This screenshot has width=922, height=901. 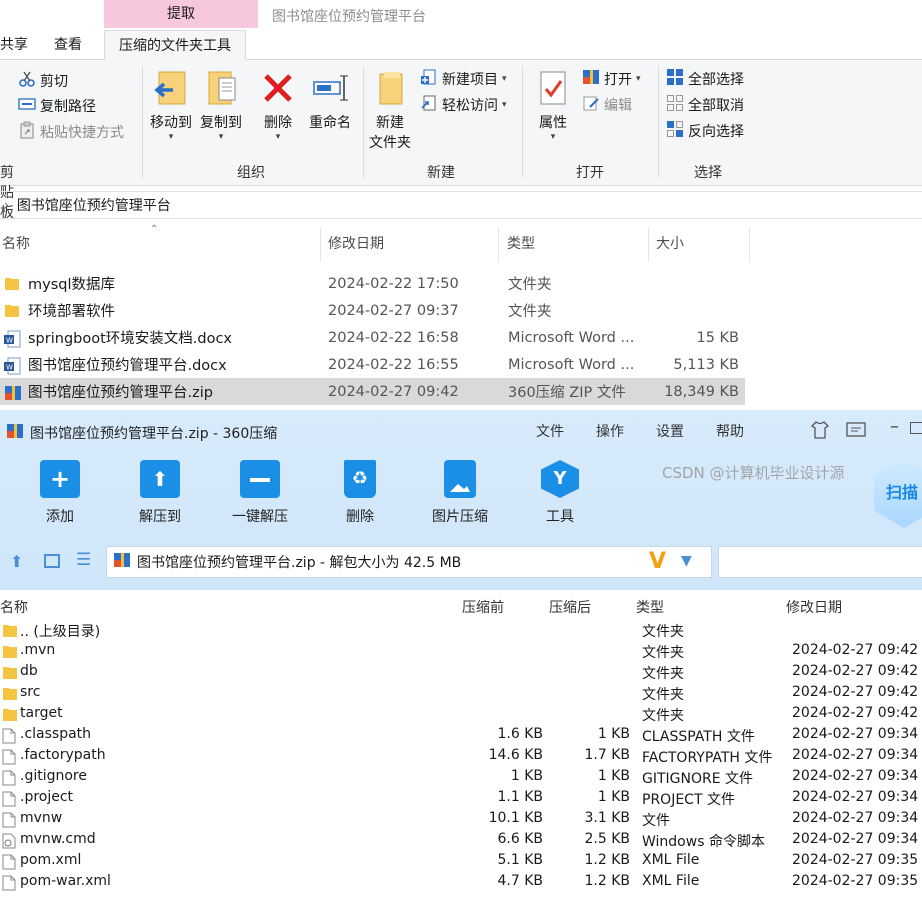 What do you see at coordinates (15, 433) in the screenshot?
I see `zip-archive-icon` at bounding box center [15, 433].